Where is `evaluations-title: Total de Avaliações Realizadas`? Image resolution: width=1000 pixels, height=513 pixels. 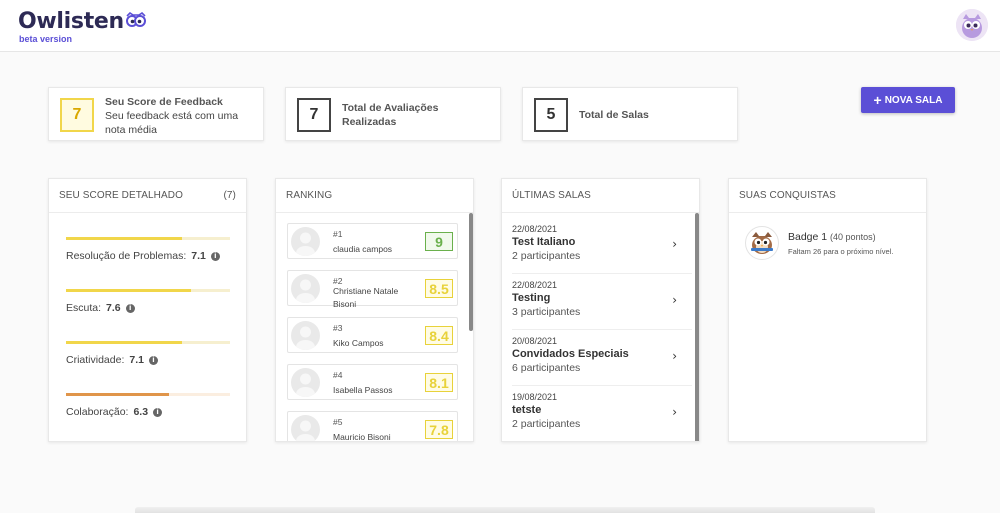 evaluations-title: Total de Avaliações Realizadas is located at coordinates (390, 115).